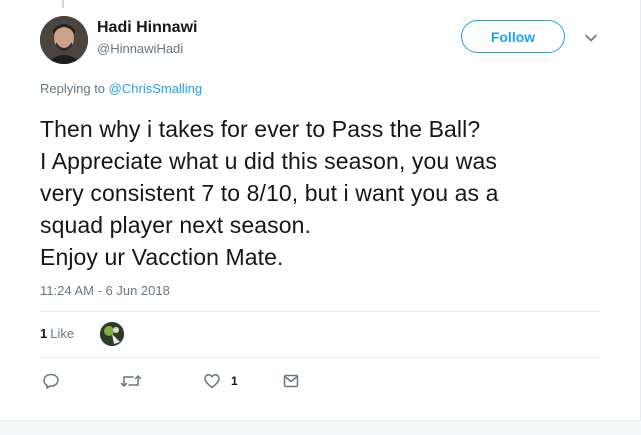 The image size is (641, 435). What do you see at coordinates (105, 290) in the screenshot?
I see `tweet-timestamp: 11:24 AM - 6 Jun 2018` at bounding box center [105, 290].